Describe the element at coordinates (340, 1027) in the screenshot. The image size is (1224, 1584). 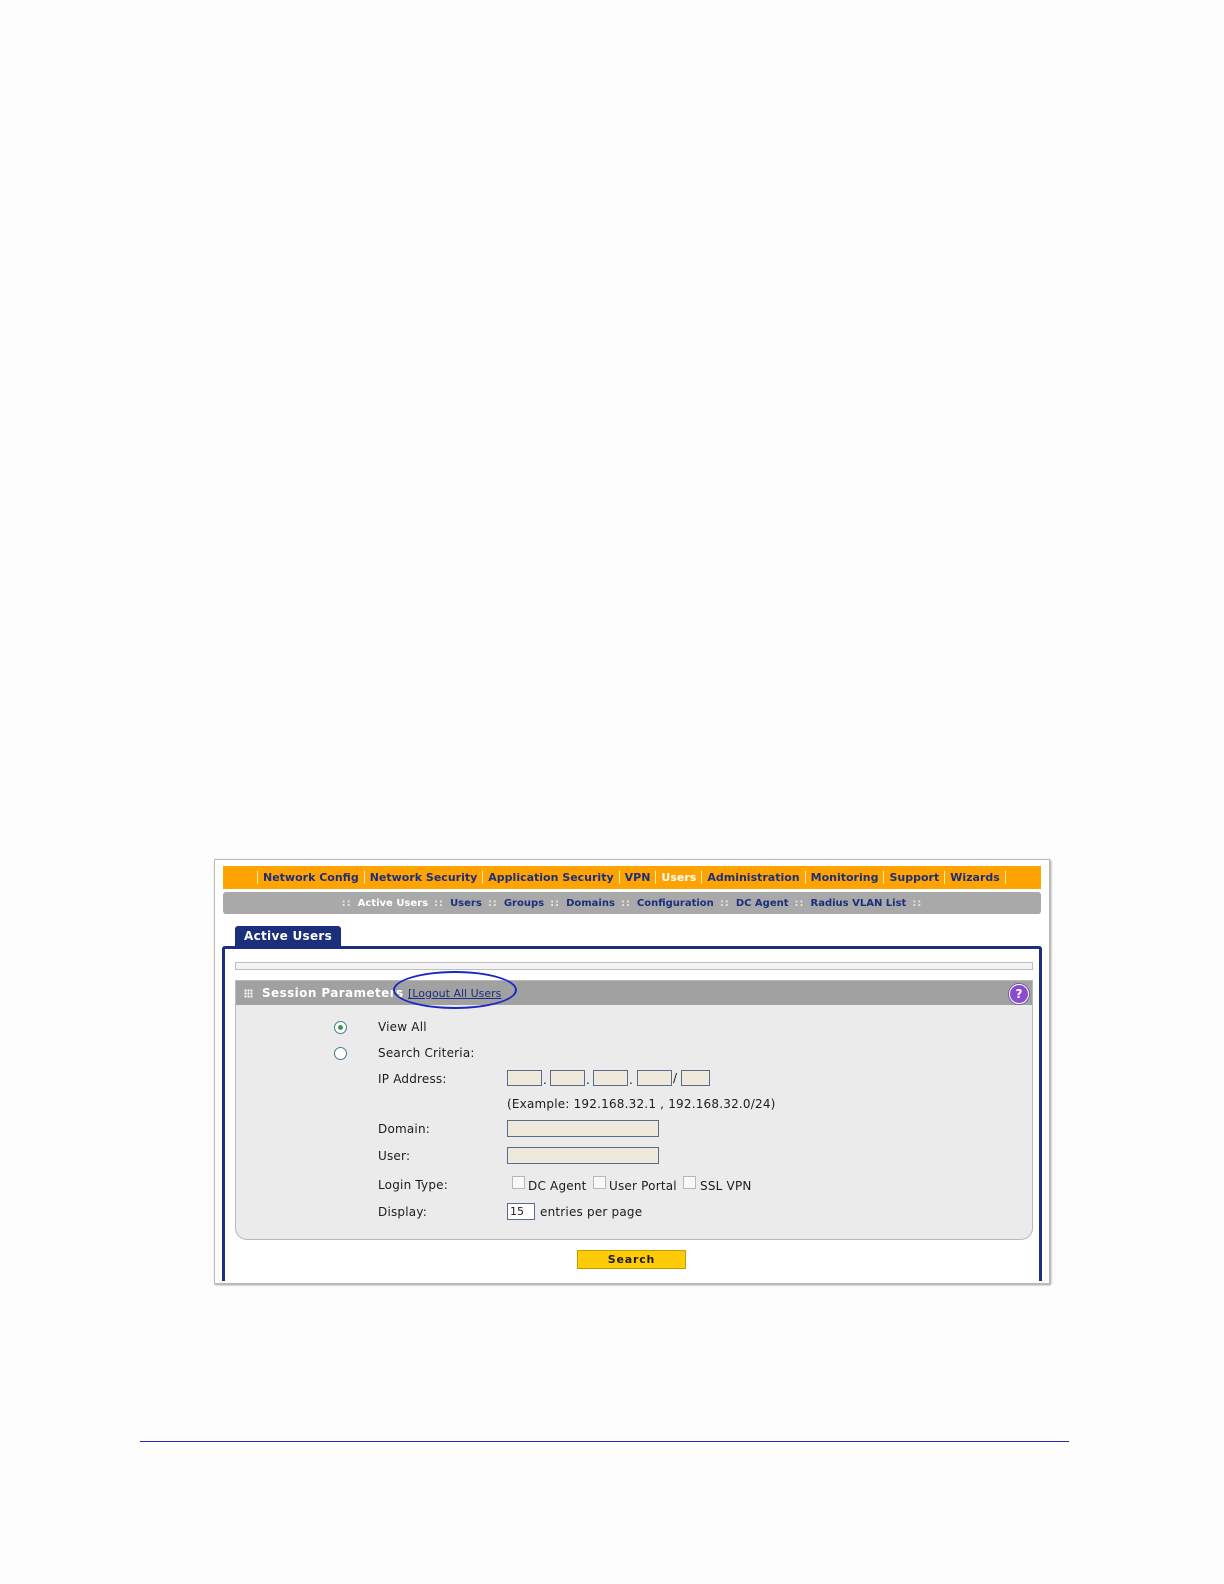
I see `view-all-radio` at that location.